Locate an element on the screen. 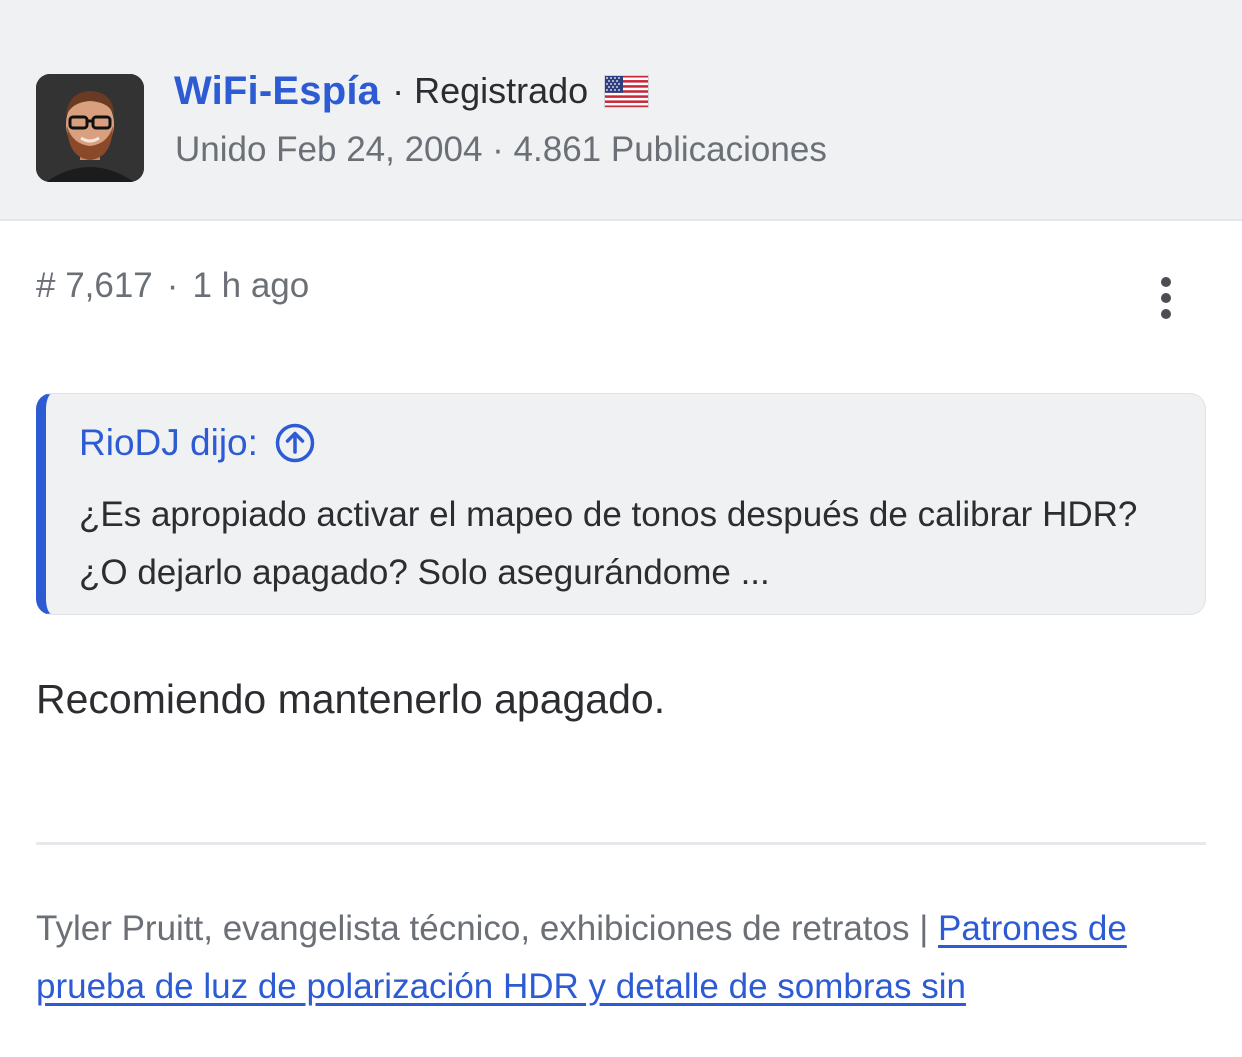 The image size is (1242, 1057). post-body: Recomiendo mantenerlo apagado. is located at coordinates (351, 699).